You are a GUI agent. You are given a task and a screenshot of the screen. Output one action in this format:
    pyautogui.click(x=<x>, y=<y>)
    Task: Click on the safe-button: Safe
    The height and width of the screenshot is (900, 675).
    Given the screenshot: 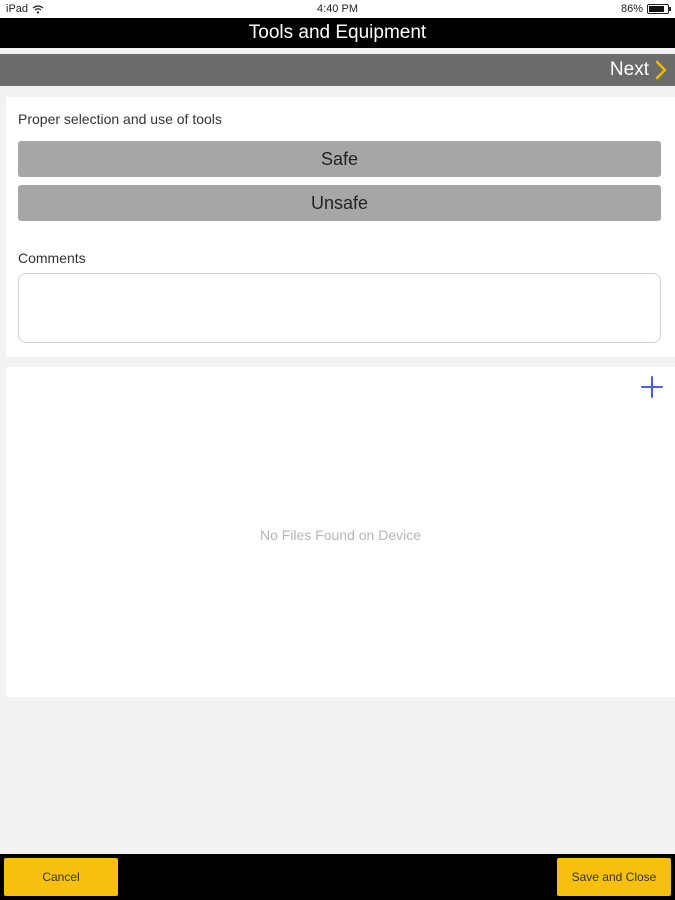 What is the action you would take?
    pyautogui.click(x=339, y=159)
    